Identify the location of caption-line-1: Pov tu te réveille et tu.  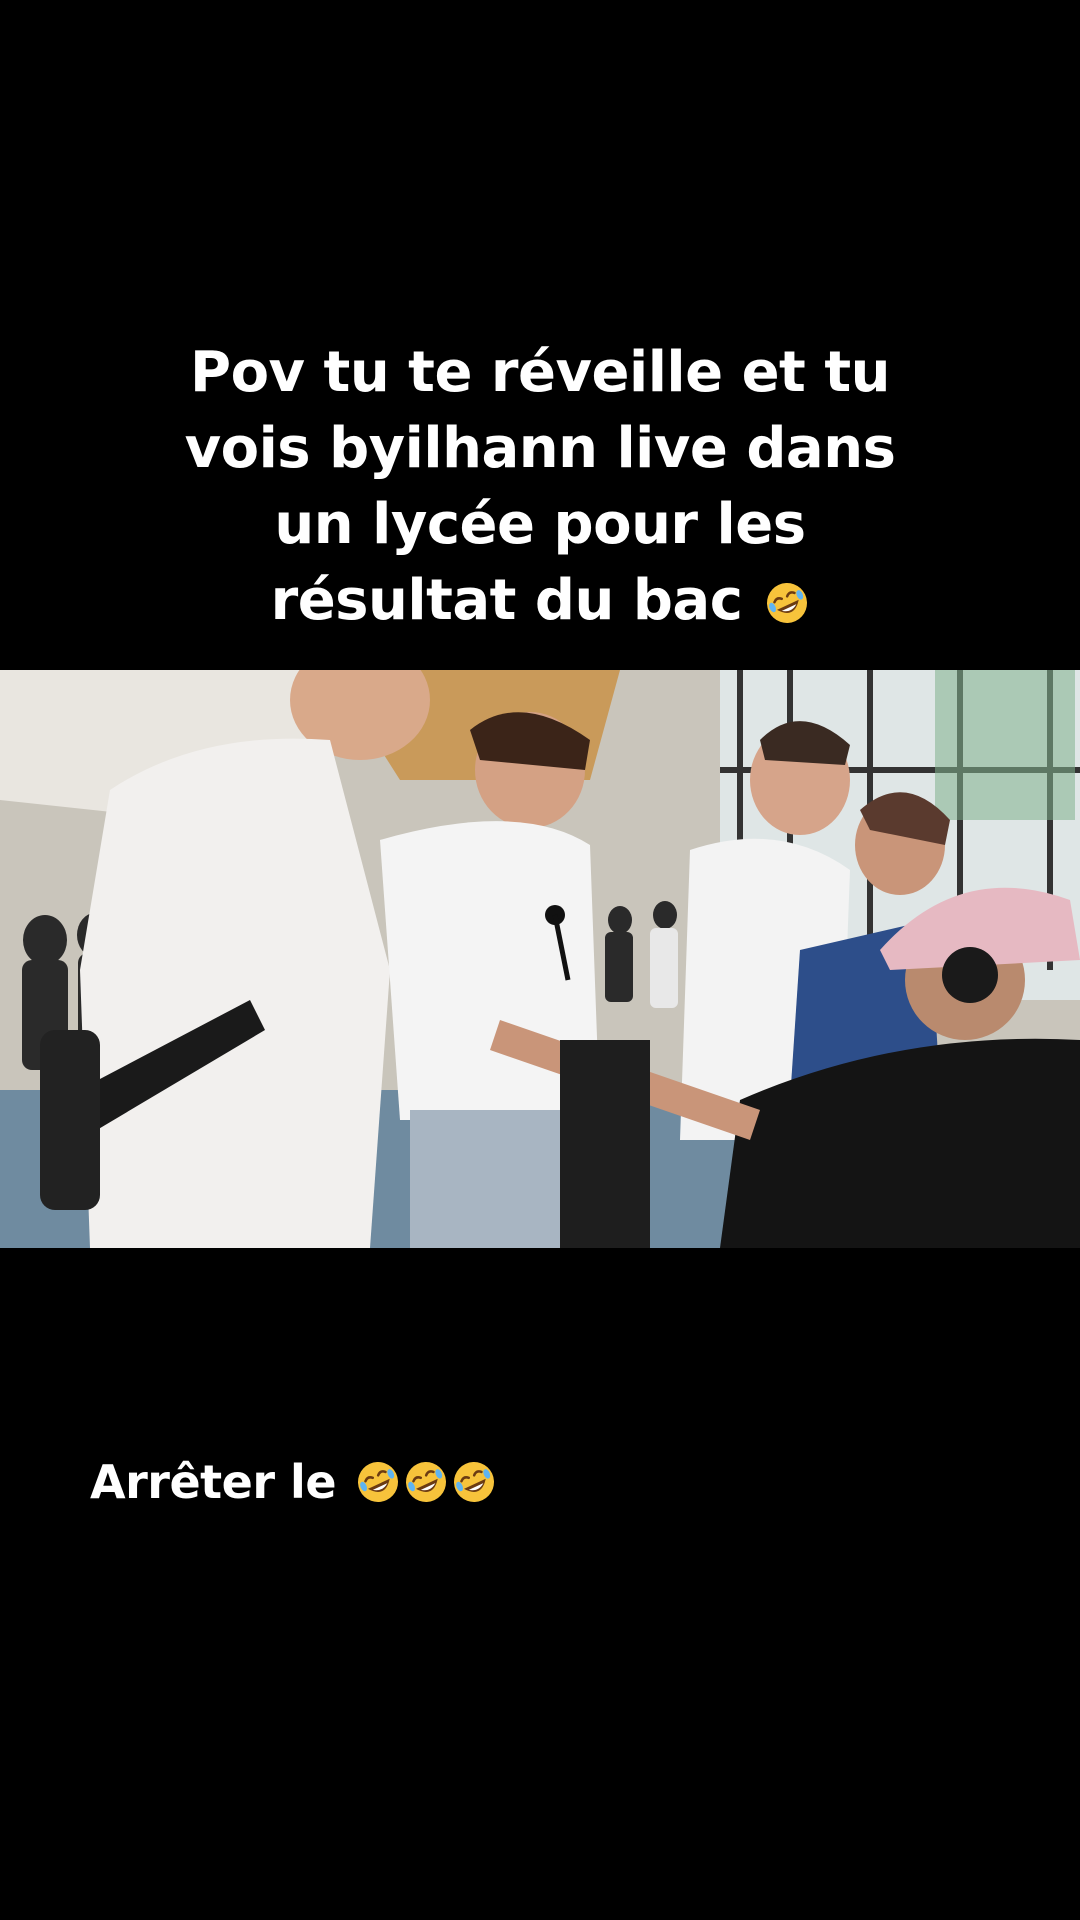
(540, 372).